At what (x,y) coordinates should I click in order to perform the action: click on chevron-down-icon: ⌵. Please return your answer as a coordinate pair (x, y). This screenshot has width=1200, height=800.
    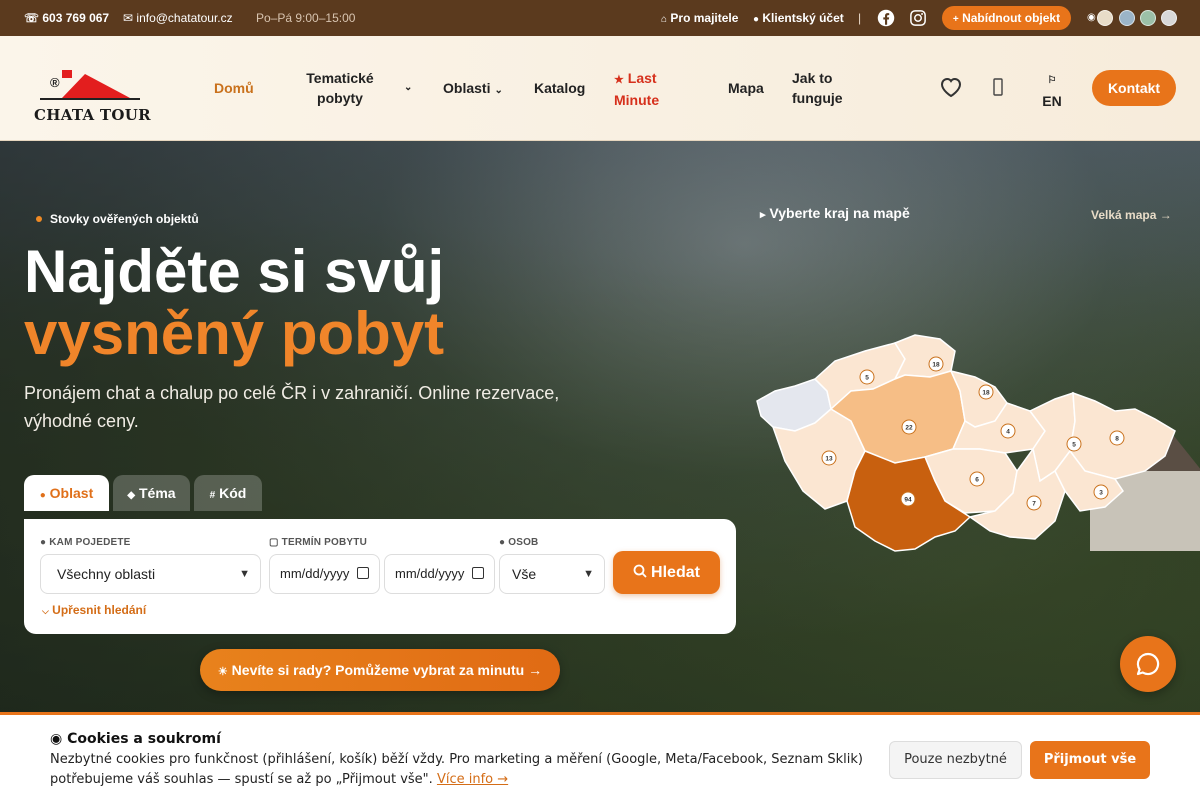
    Looking at the image, I should click on (45, 611).